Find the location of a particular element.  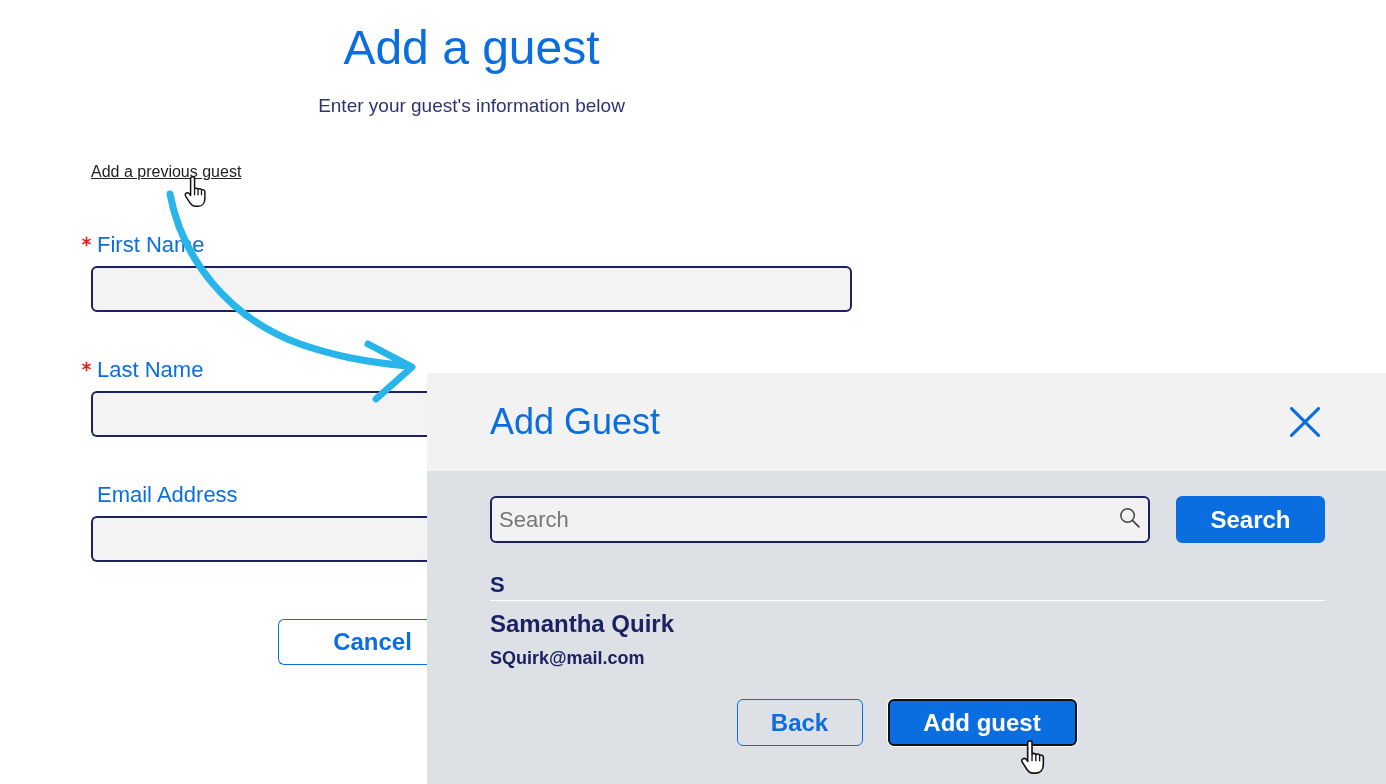

previous-guest-link: Add a previous guest is located at coordinates (166, 172).